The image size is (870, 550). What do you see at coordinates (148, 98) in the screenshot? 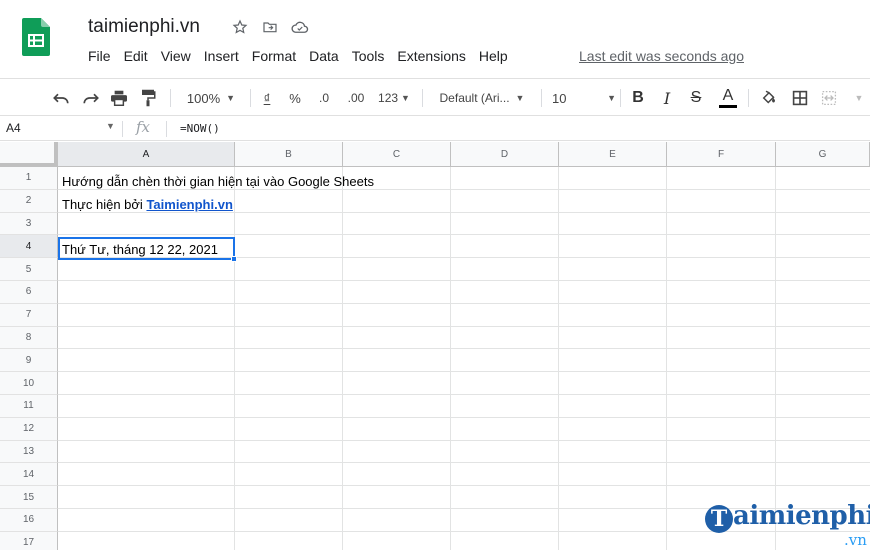
I see `paint-format-icon` at bounding box center [148, 98].